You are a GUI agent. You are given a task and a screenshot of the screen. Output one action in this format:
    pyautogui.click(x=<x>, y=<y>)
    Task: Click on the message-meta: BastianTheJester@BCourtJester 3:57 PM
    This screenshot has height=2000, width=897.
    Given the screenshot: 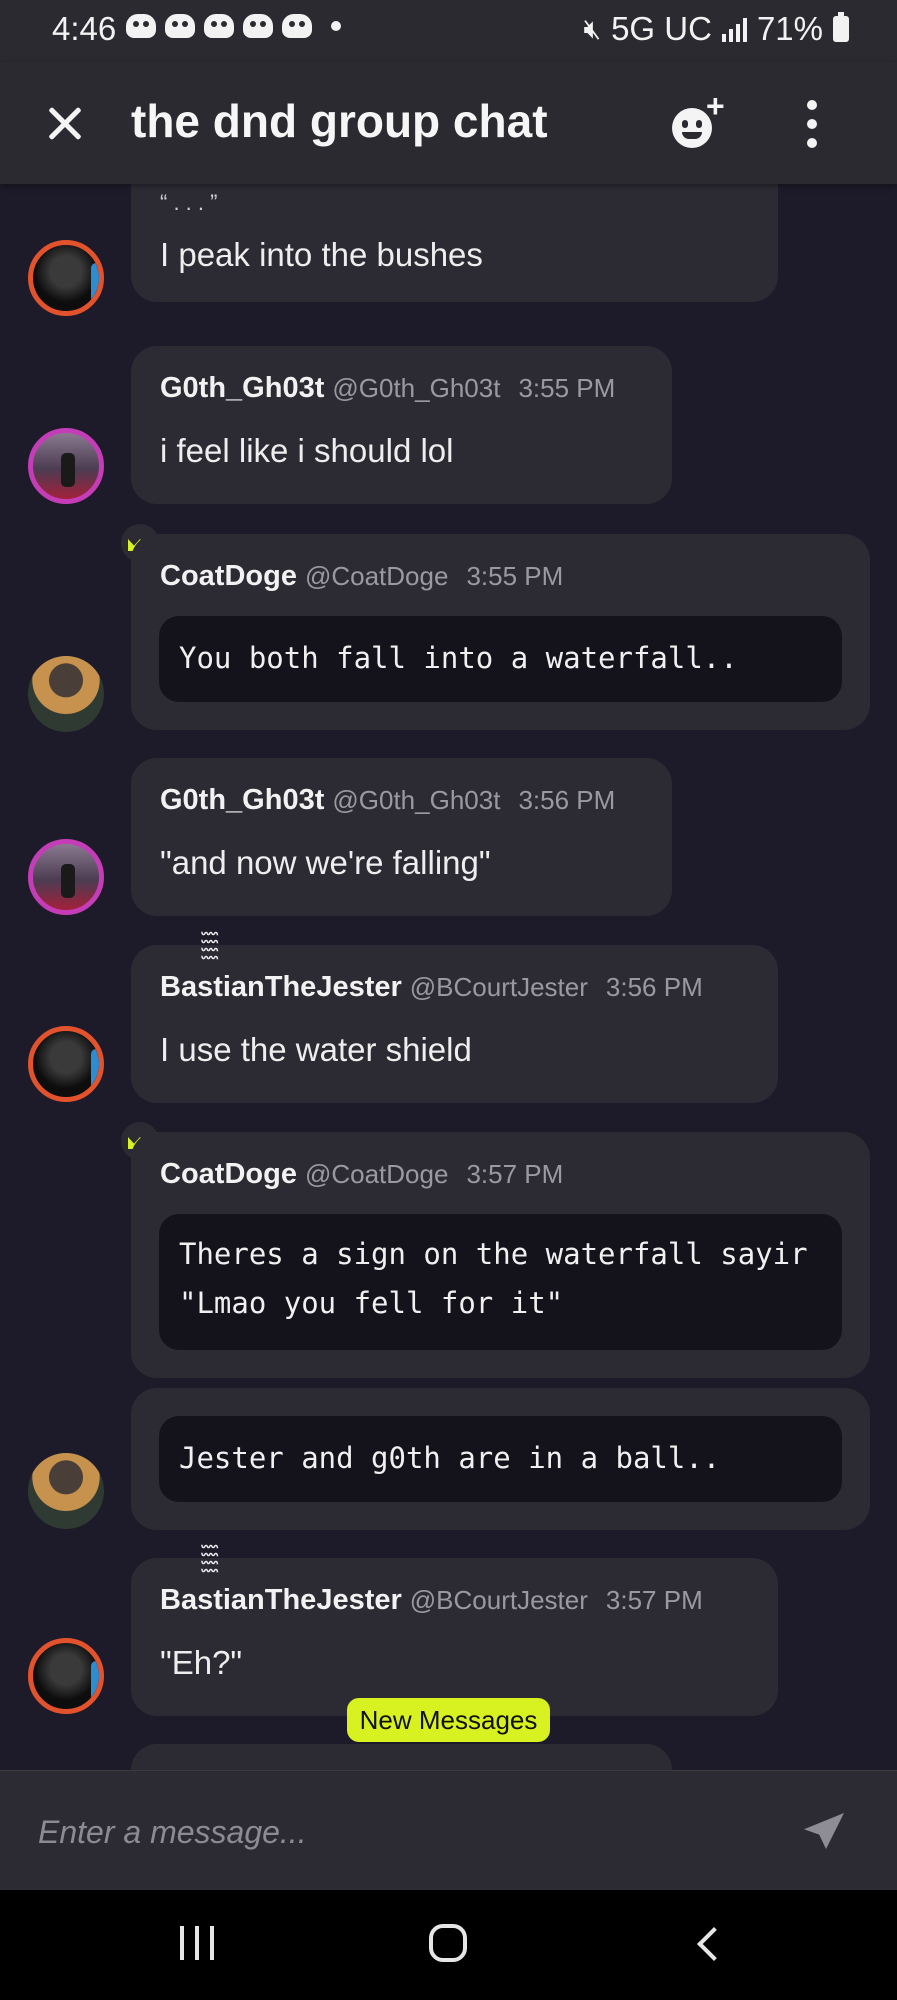 What is the action you would take?
    pyautogui.click(x=431, y=1580)
    